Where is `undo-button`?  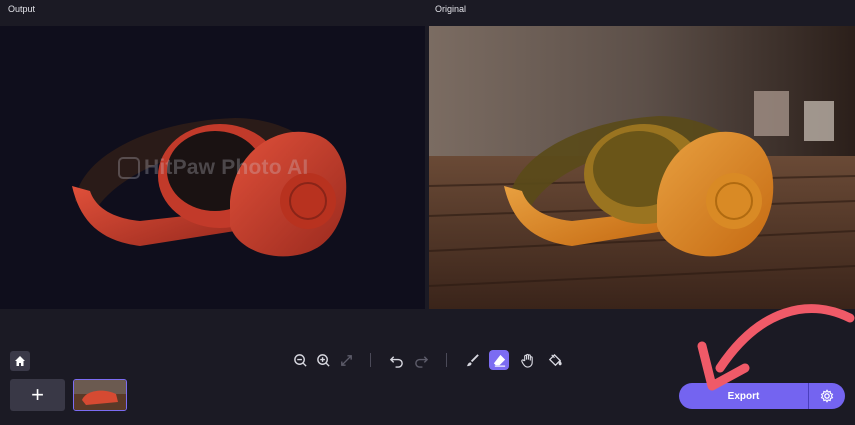
undo-button is located at coordinates (396, 360).